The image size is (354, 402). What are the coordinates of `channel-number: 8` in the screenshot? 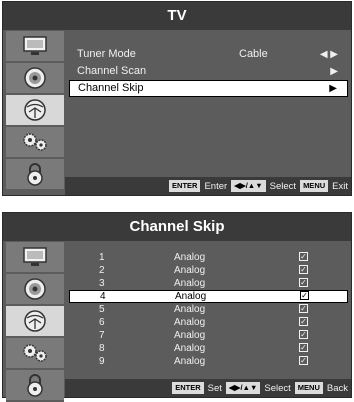 It's located at (102, 348).